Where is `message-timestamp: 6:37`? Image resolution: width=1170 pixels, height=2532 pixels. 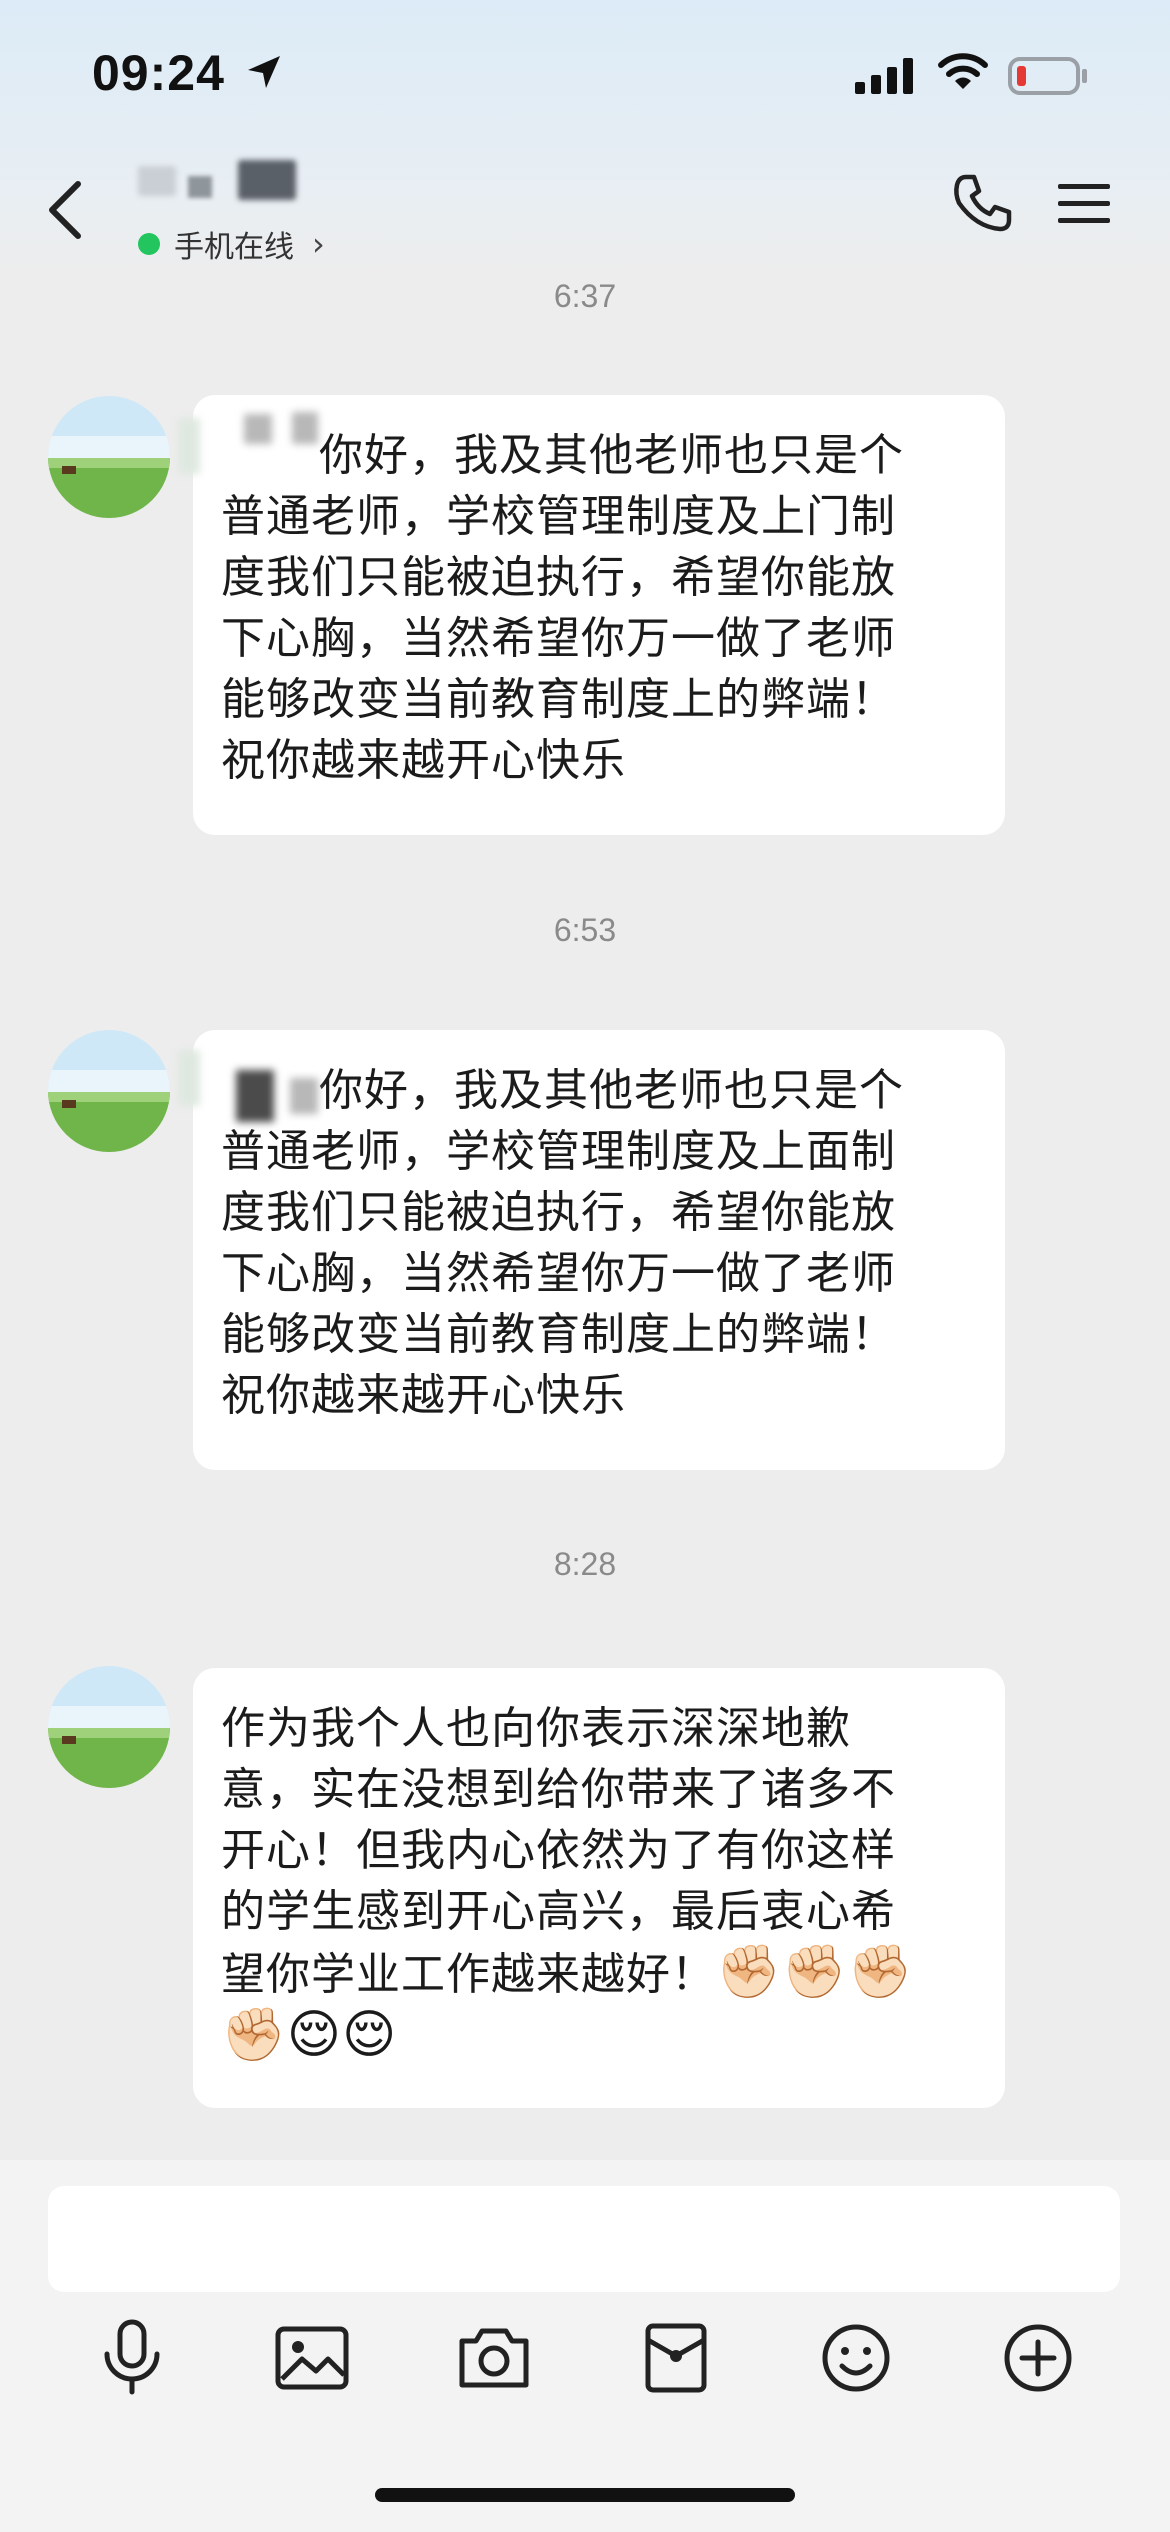 message-timestamp: 6:37 is located at coordinates (585, 296).